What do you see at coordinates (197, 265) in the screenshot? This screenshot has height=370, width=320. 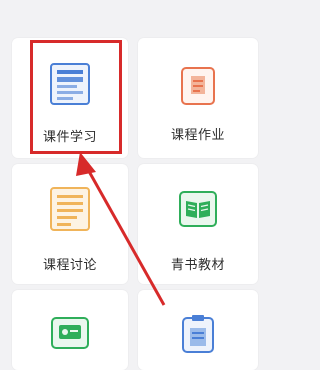 I see `tile-label: 青书教材` at bounding box center [197, 265].